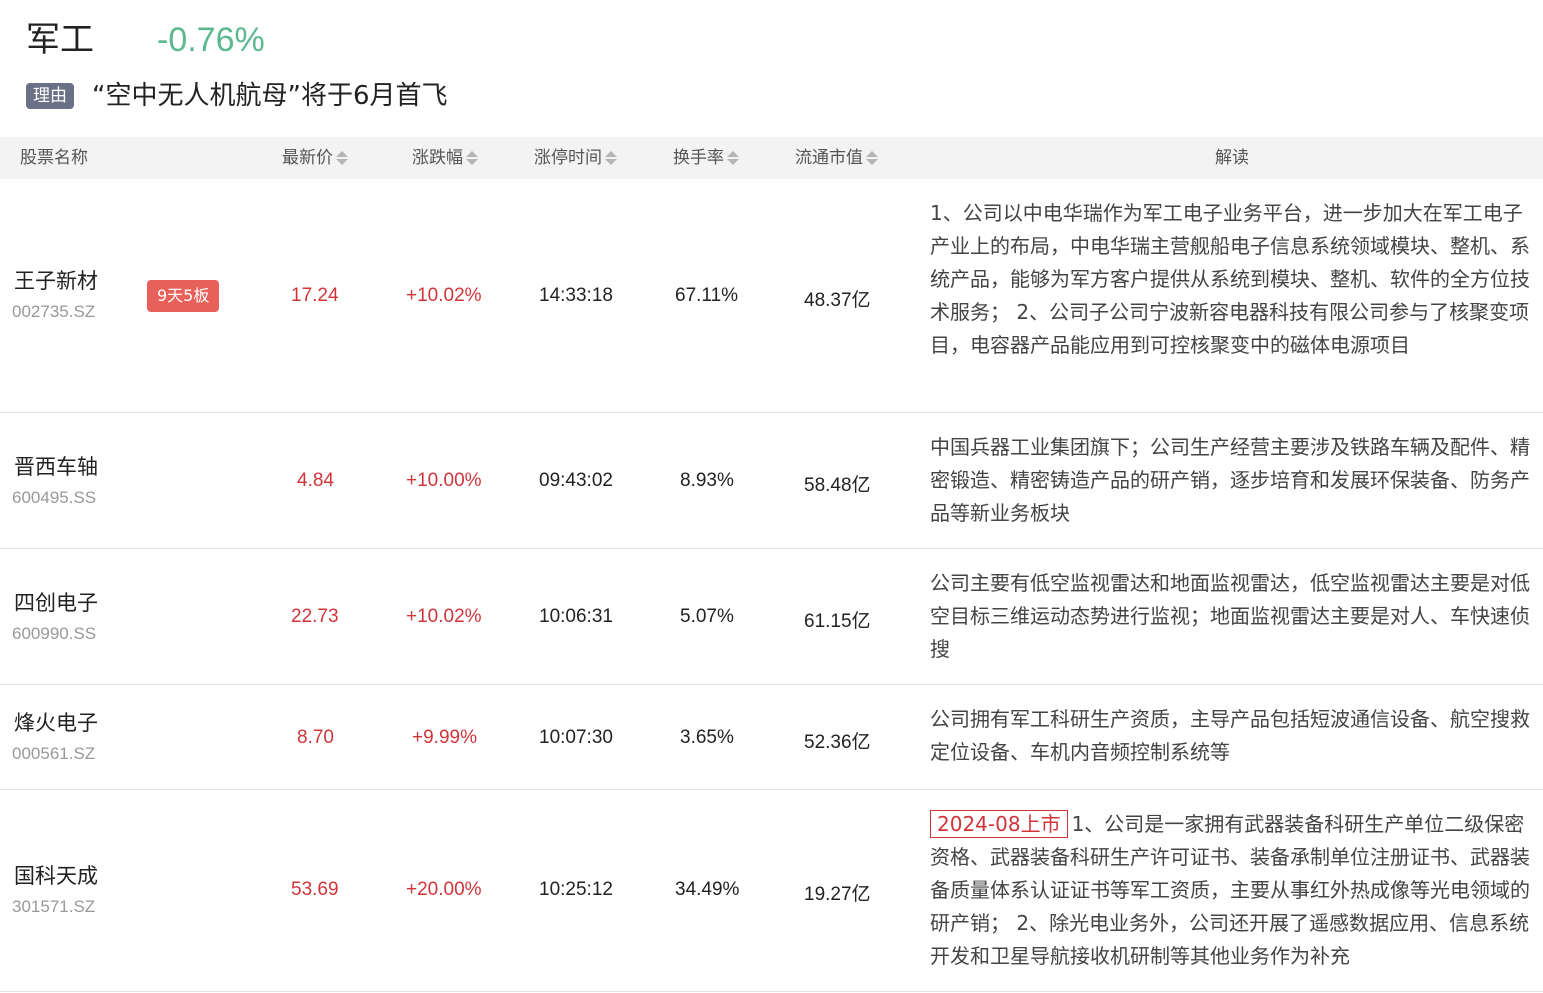 The image size is (1543, 993). What do you see at coordinates (576, 889) in the screenshot?
I see `limit-time: 10:25:12` at bounding box center [576, 889].